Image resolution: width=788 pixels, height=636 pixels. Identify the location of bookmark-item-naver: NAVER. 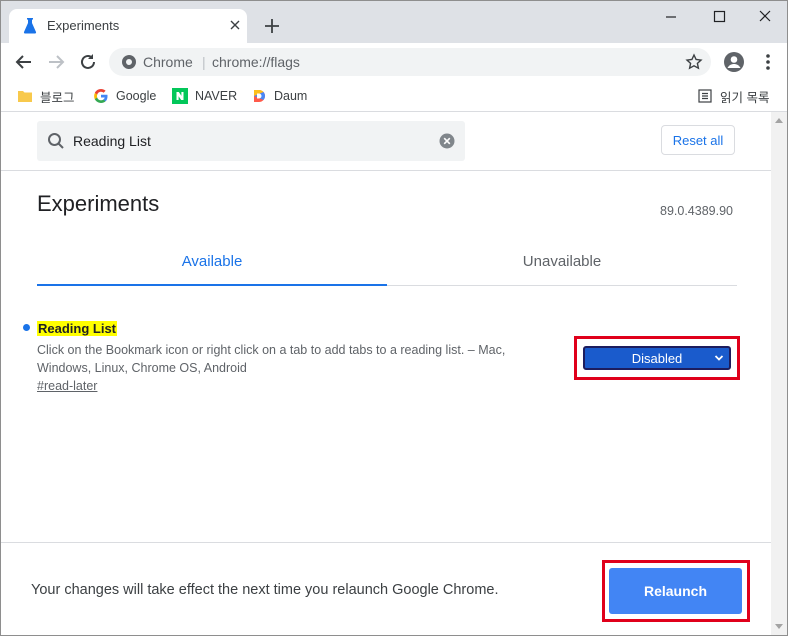
(204, 96).